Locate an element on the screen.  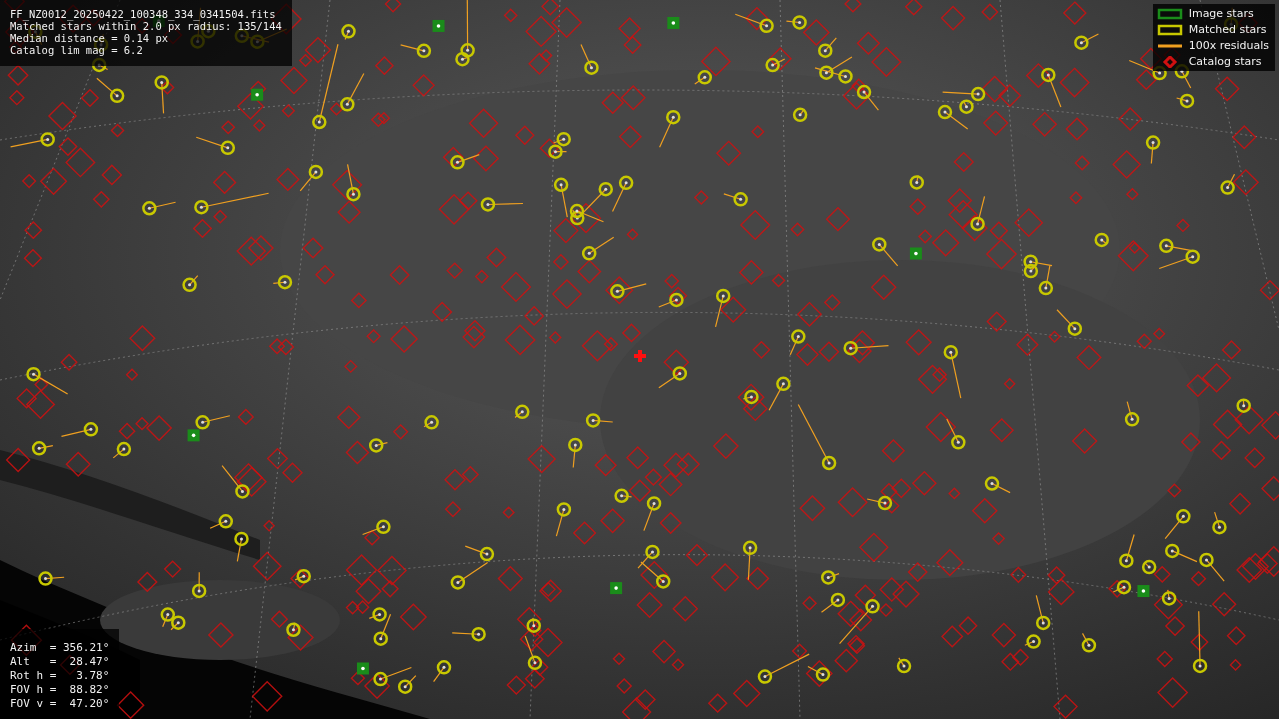
legend-label: Image stars is located at coordinates (1221, 13).